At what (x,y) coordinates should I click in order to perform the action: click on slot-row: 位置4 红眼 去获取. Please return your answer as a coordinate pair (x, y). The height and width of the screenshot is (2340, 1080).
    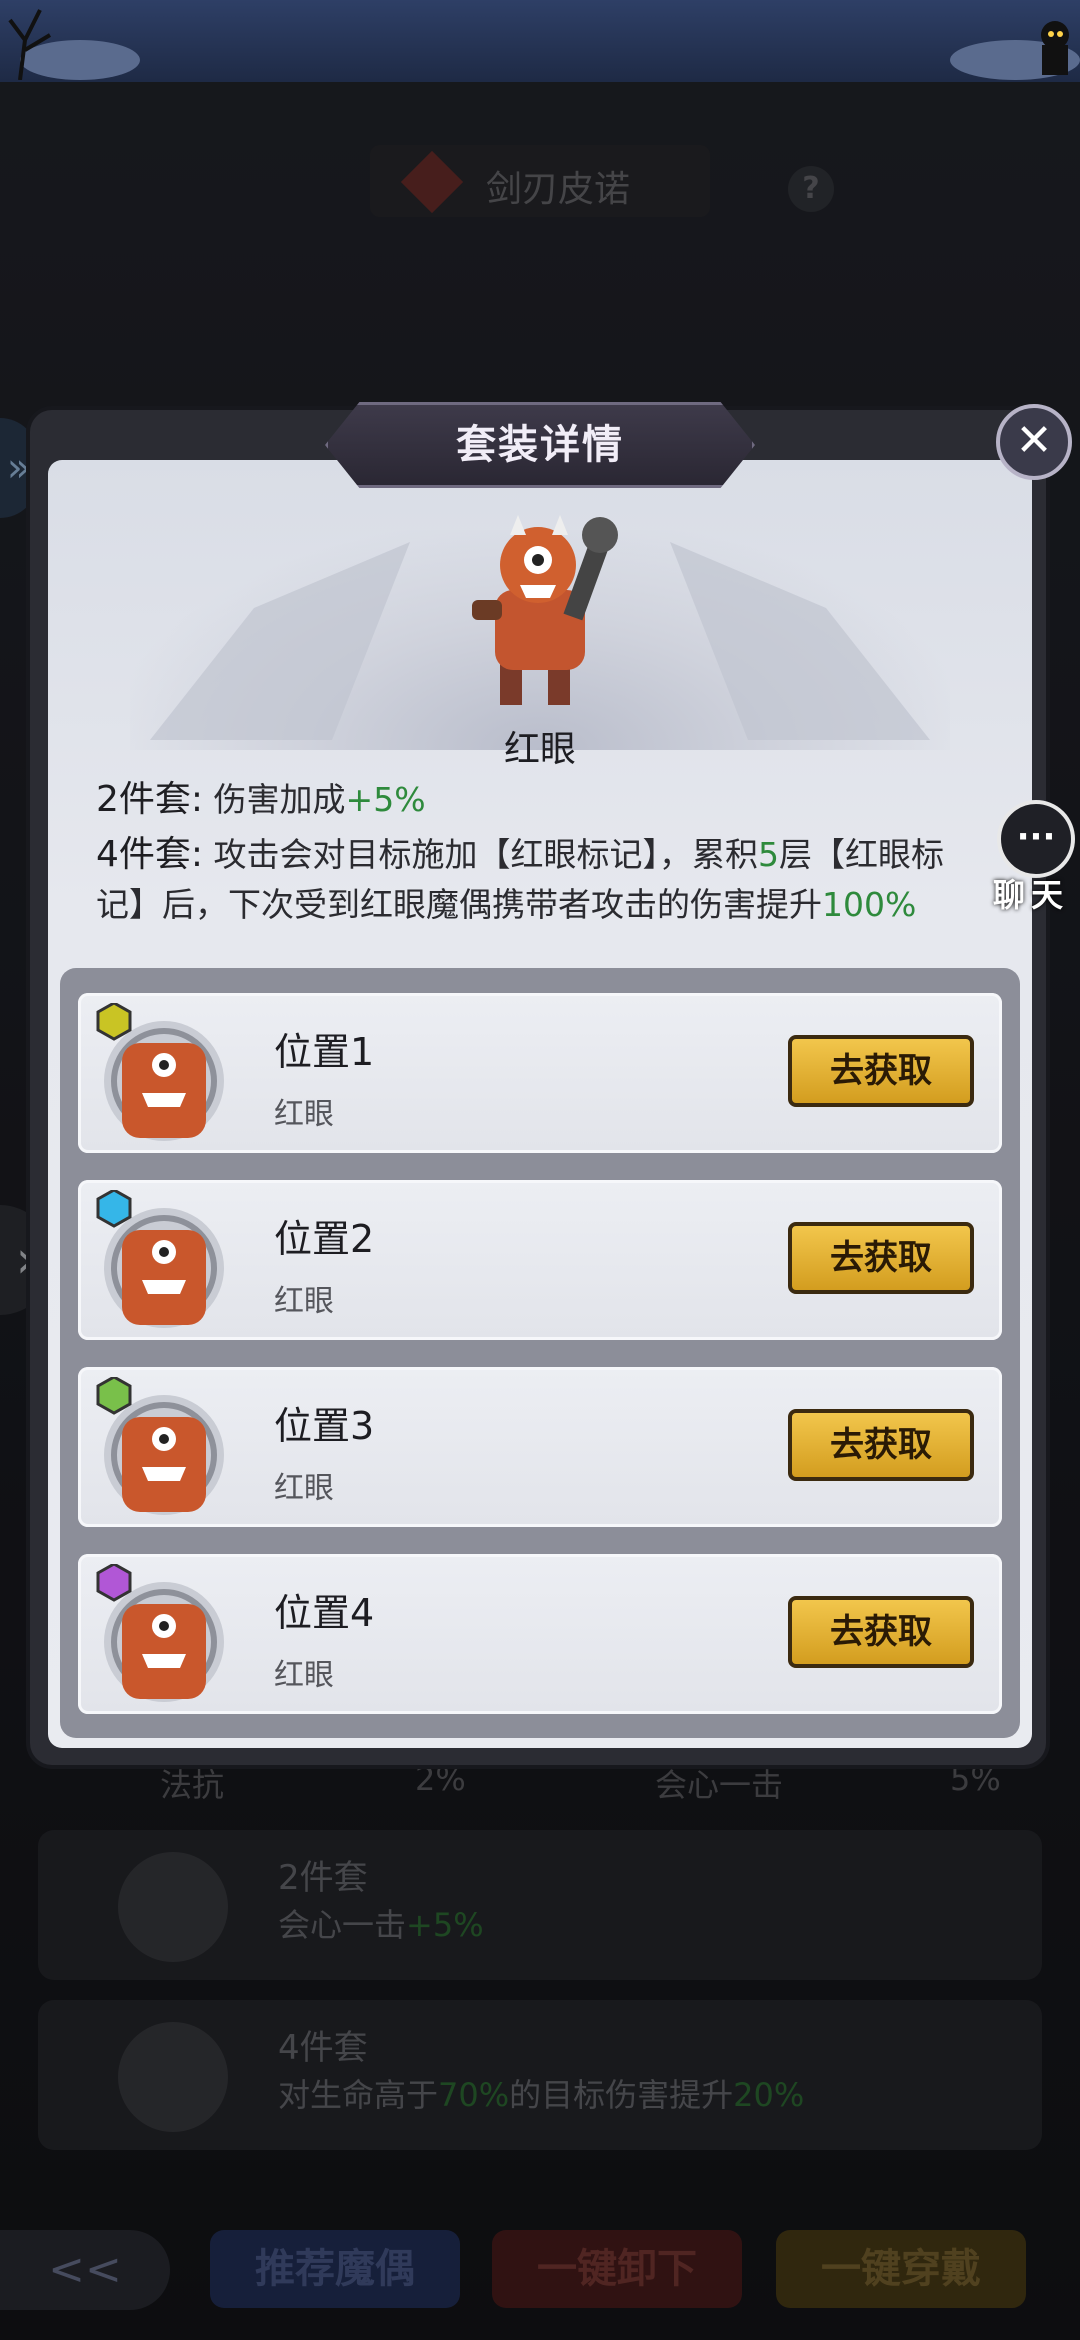
    Looking at the image, I should click on (540, 1634).